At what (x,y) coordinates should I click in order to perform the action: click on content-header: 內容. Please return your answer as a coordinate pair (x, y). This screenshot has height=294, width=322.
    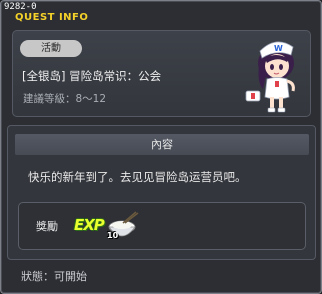
    Looking at the image, I should click on (162, 144).